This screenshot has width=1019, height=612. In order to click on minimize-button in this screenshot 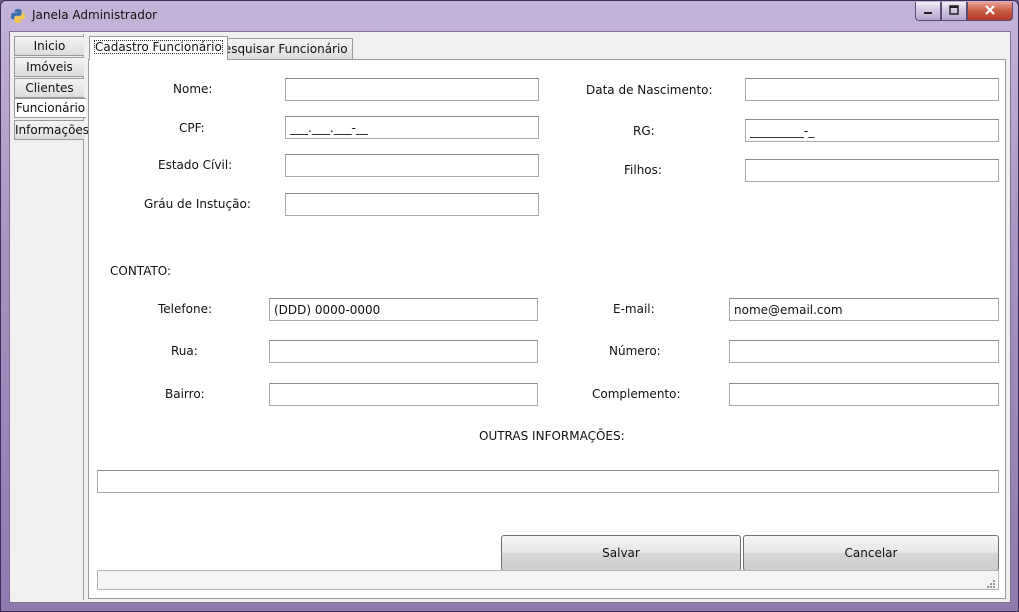, I will do `click(928, 11)`.